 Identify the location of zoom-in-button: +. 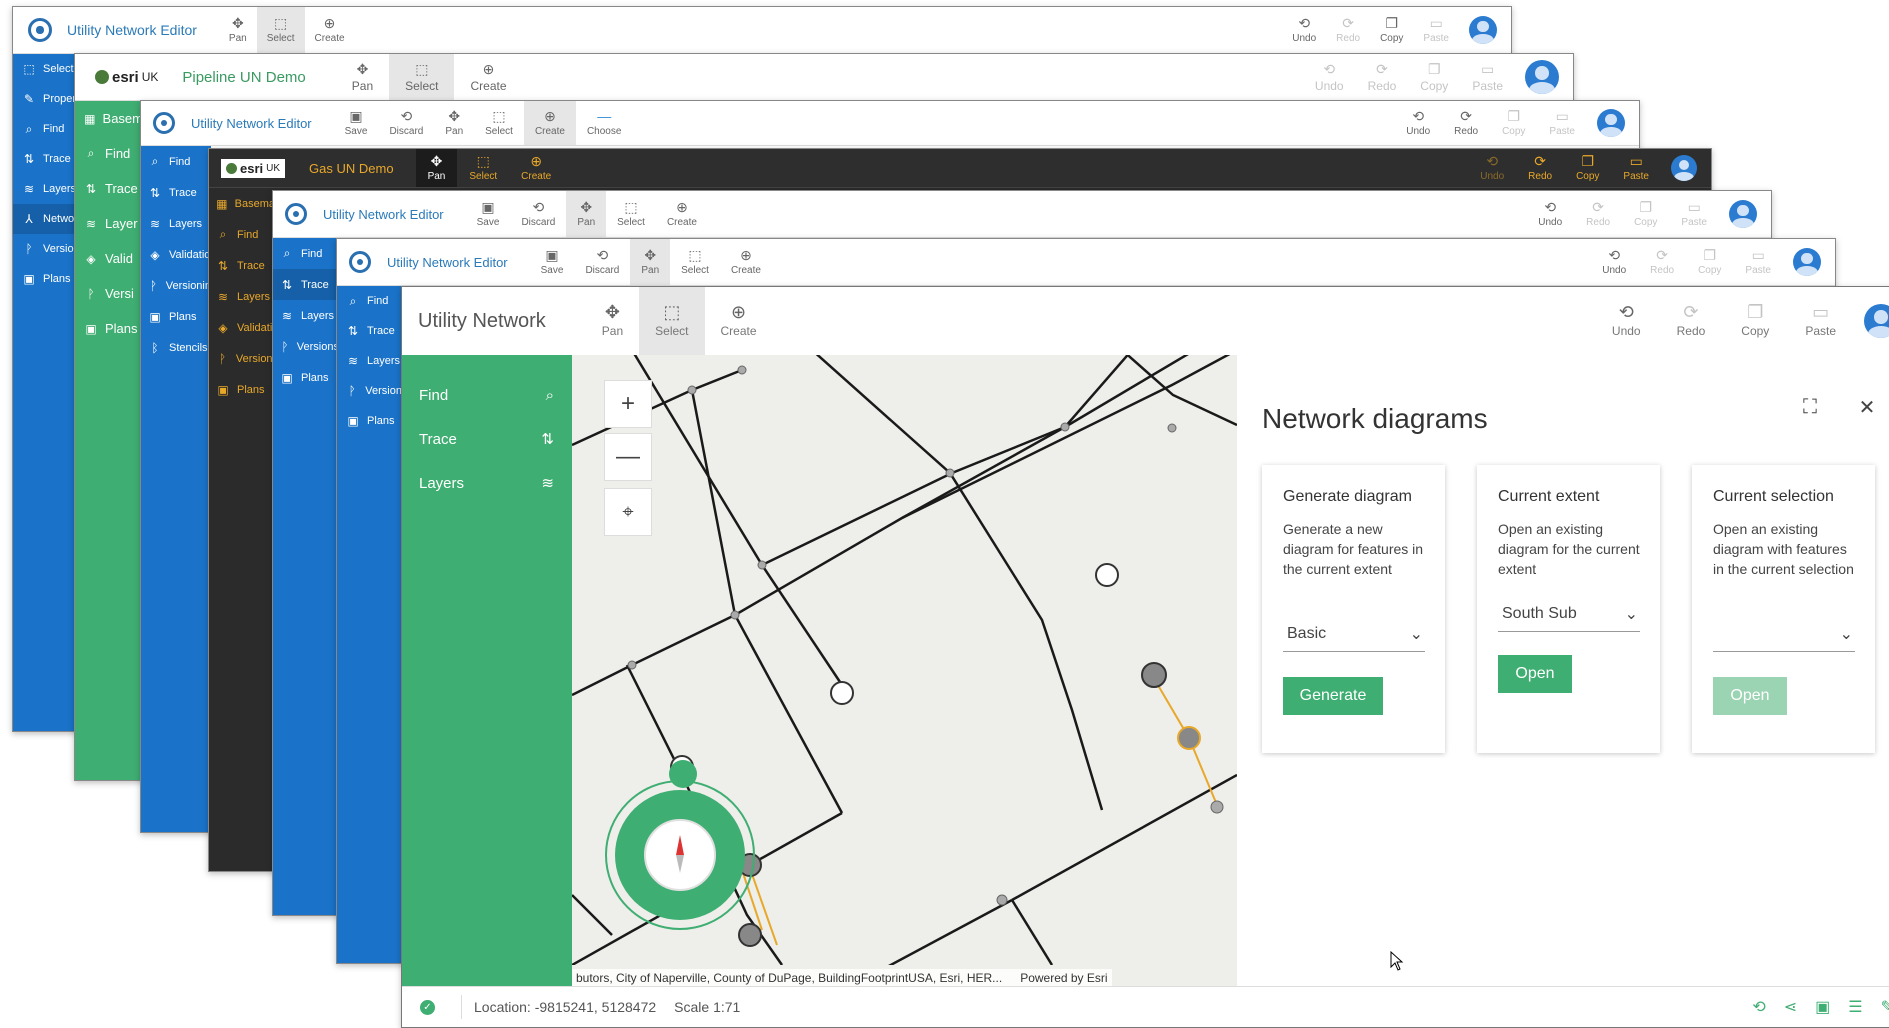
(628, 404).